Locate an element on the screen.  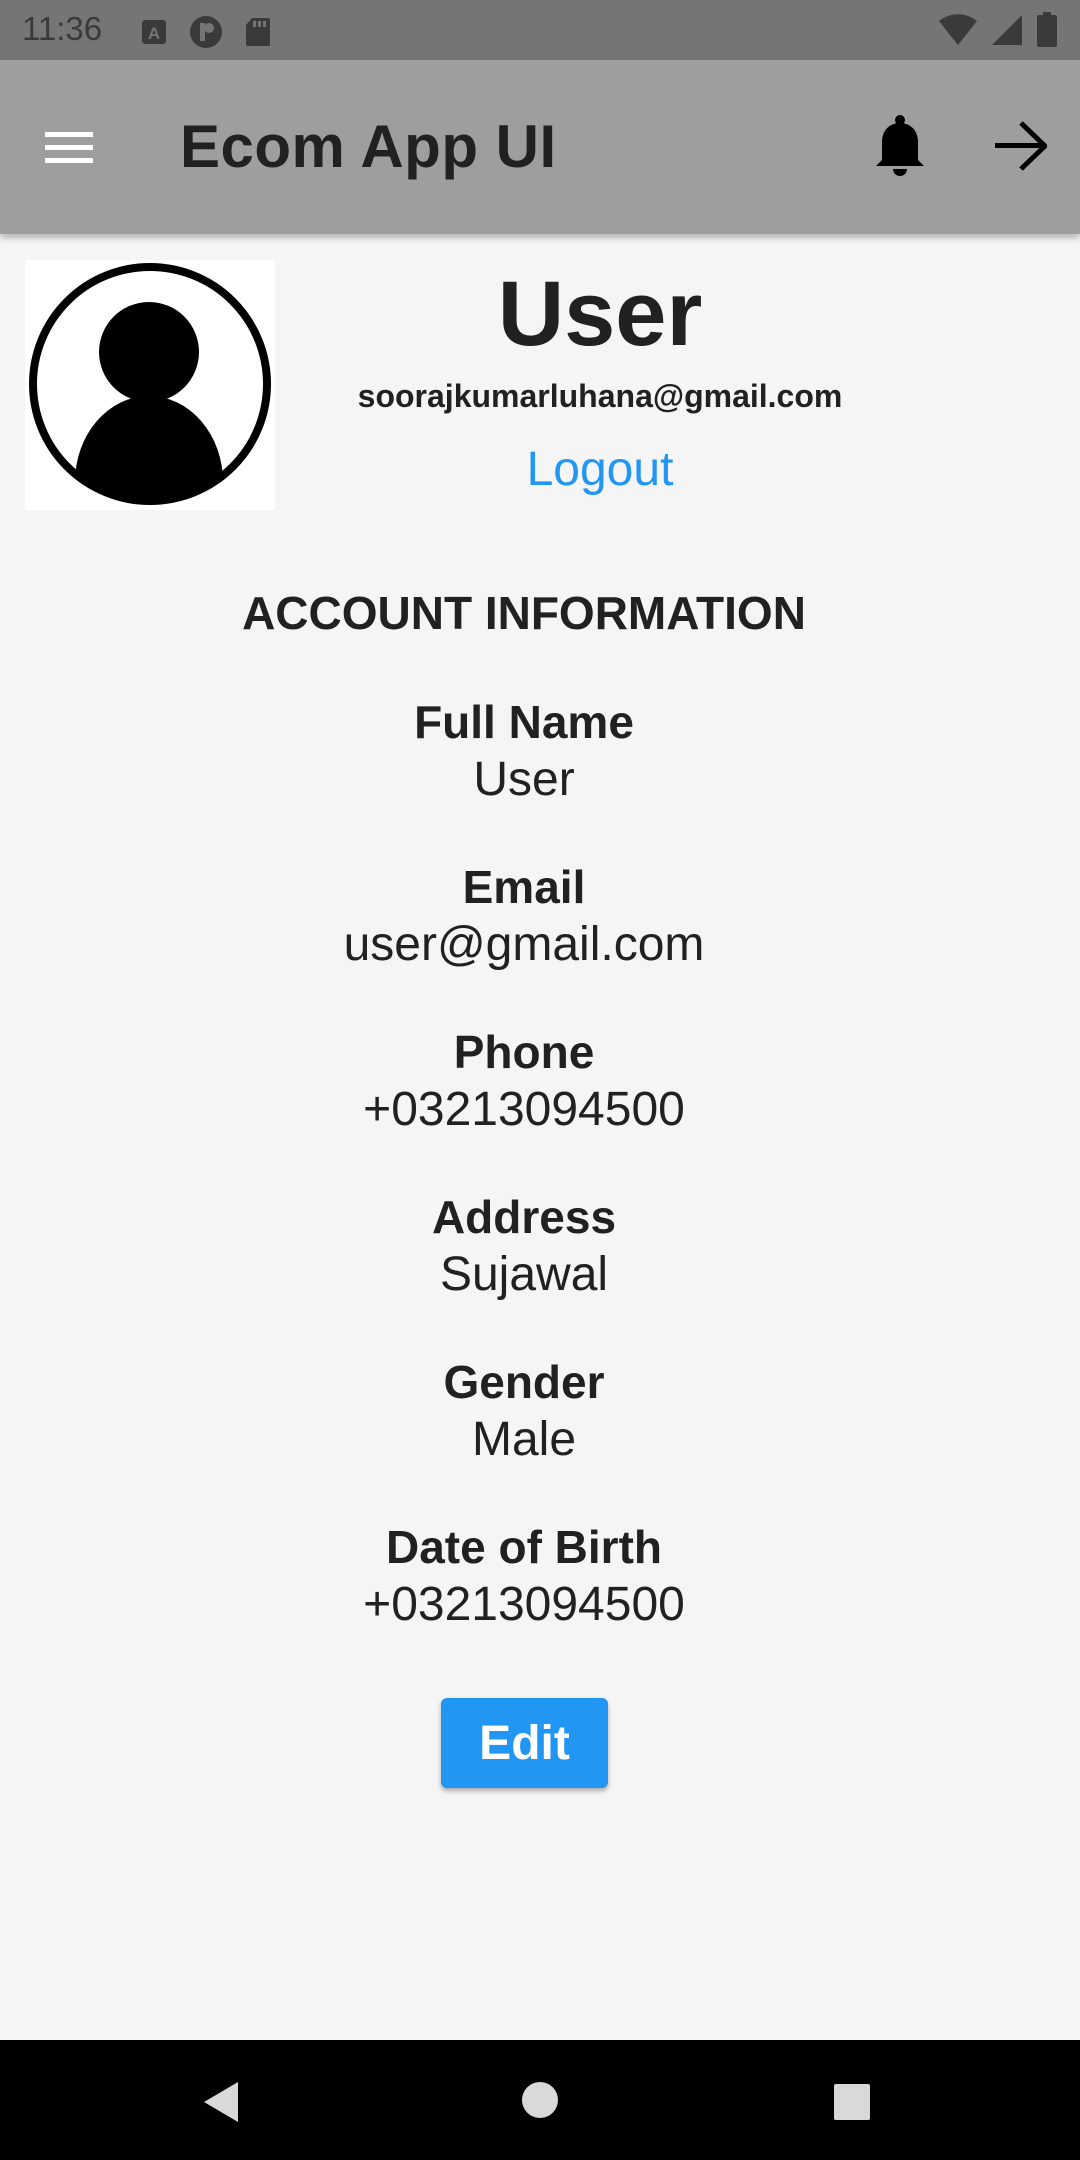
section-title: ACCOUNT INFORMATION is located at coordinates (524, 613).